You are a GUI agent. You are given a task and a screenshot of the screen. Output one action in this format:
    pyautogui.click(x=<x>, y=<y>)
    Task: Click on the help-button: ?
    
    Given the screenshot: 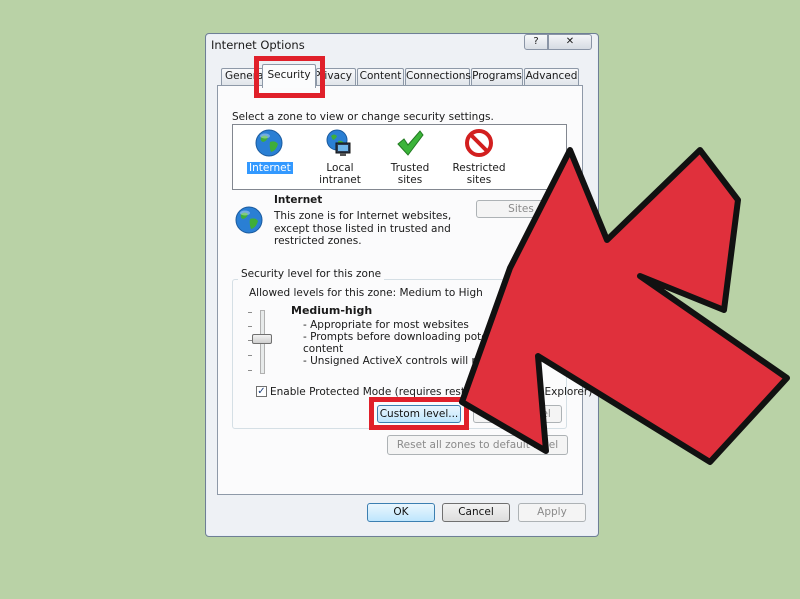 What is the action you would take?
    pyautogui.click(x=536, y=42)
    